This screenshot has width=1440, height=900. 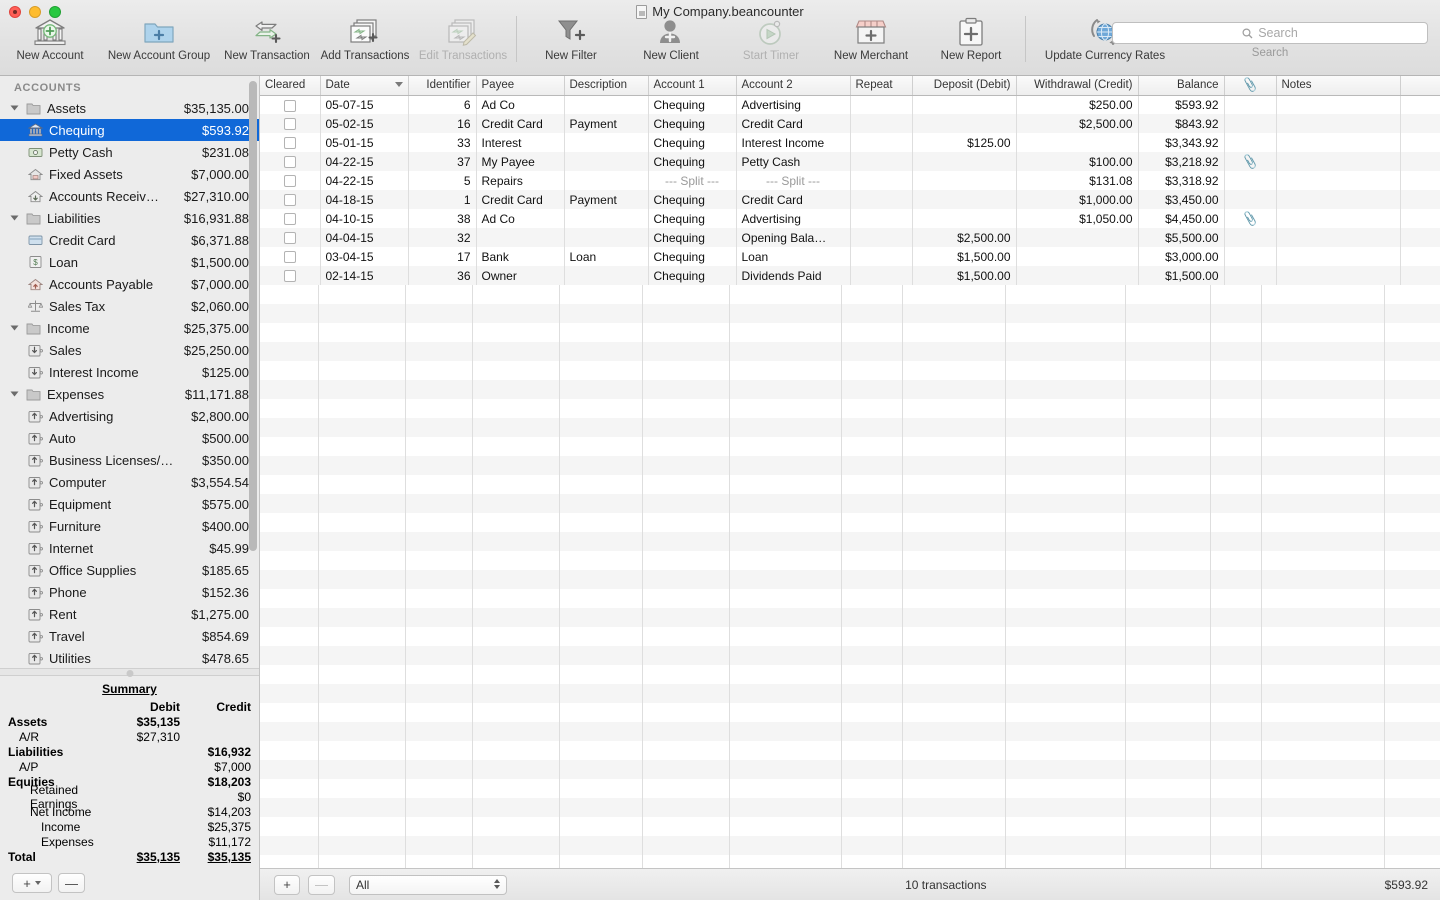 What do you see at coordinates (520, 180) in the screenshot?
I see `cell-payee: Repairs` at bounding box center [520, 180].